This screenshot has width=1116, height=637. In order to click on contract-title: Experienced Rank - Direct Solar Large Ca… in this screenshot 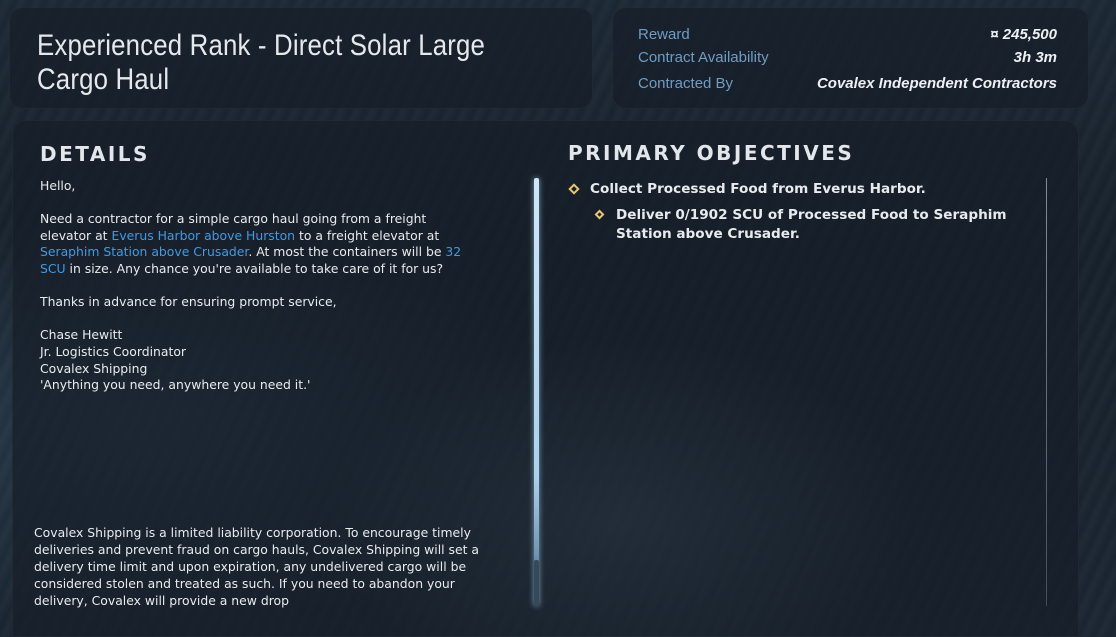, I will do `click(261, 62)`.